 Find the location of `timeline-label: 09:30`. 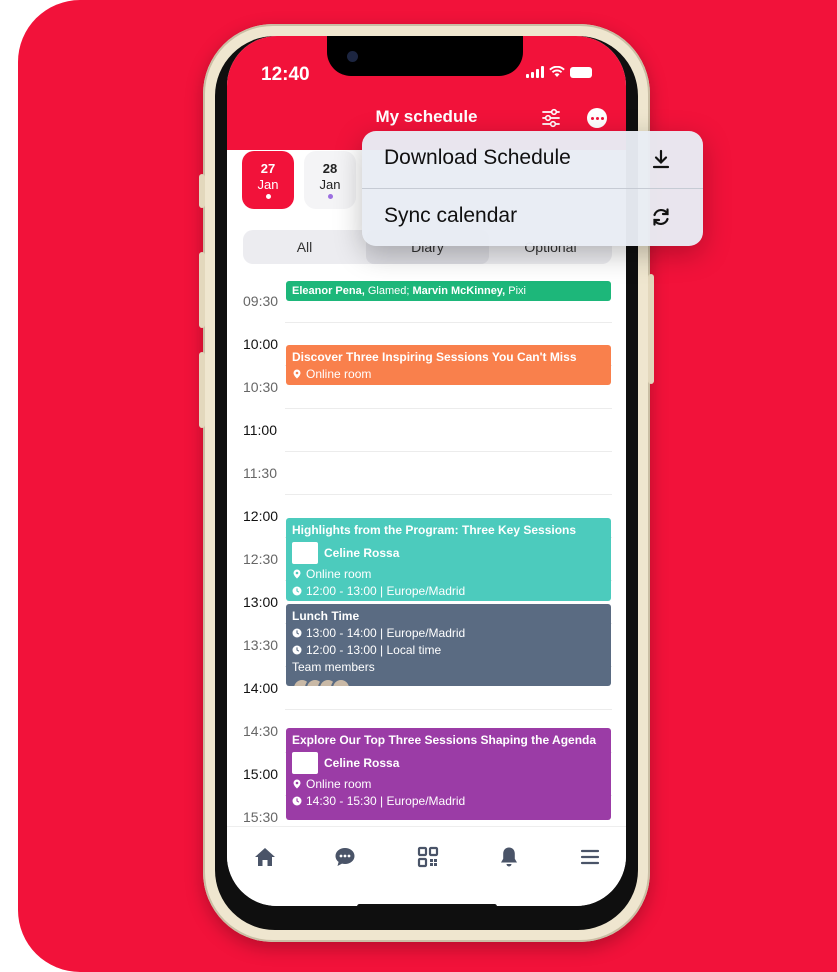

timeline-label: 09:30 is located at coordinates (261, 301).